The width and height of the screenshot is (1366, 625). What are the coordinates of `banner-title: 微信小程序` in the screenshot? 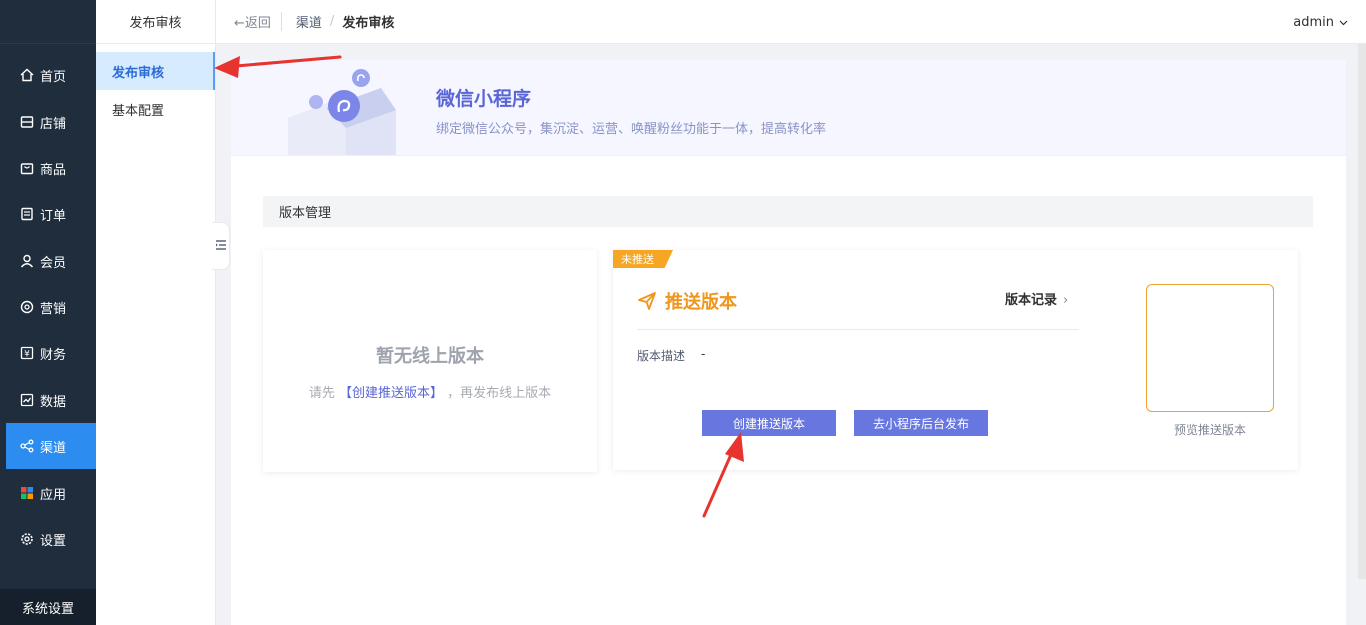 It's located at (484, 99).